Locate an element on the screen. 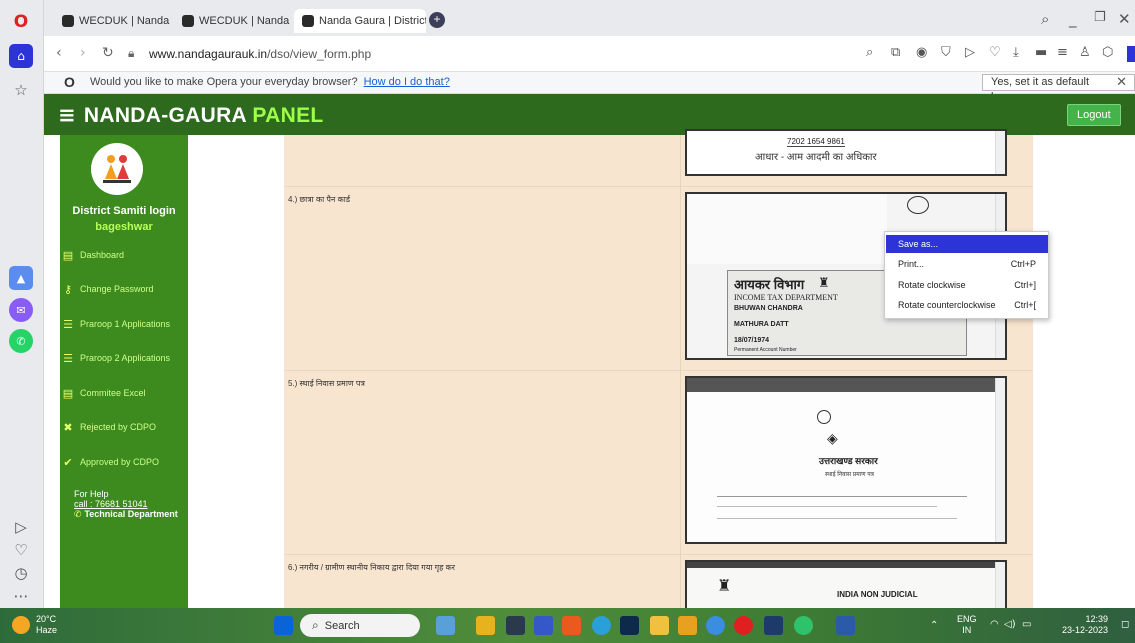 The image size is (1135, 643). opera-logo-icon: O is located at coordinates (21, 22).